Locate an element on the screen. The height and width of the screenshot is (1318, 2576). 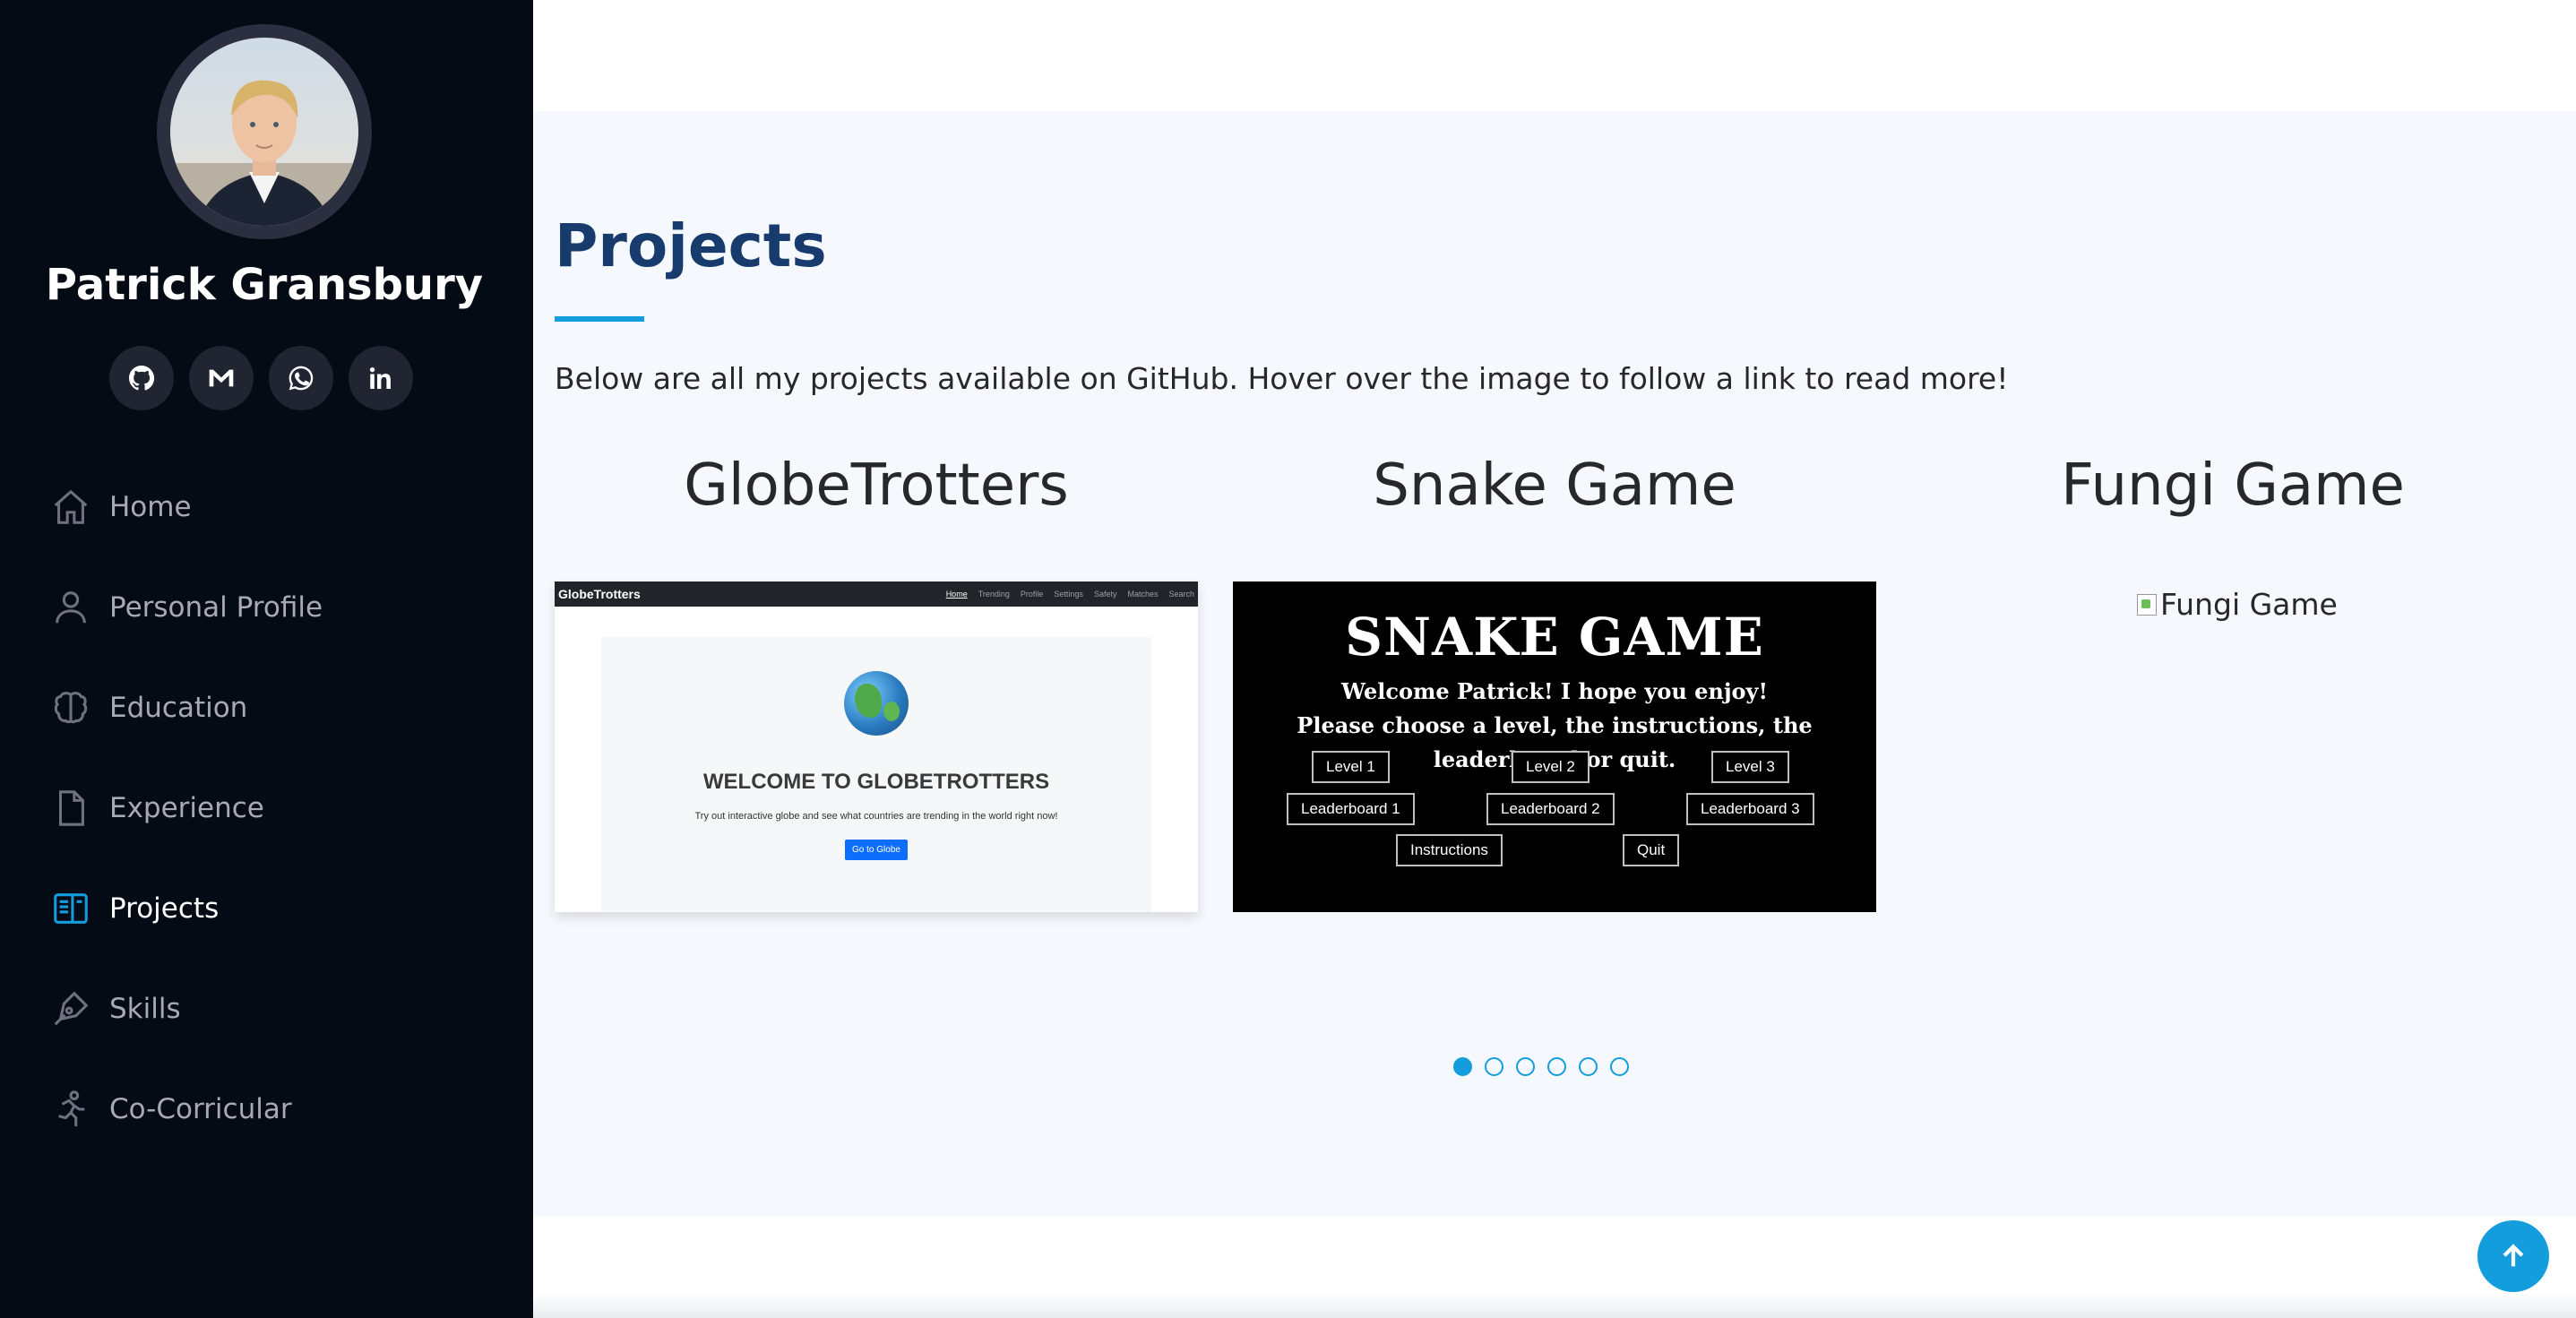
screenshot-button: Leaderboard 1 is located at coordinates (1351, 809).